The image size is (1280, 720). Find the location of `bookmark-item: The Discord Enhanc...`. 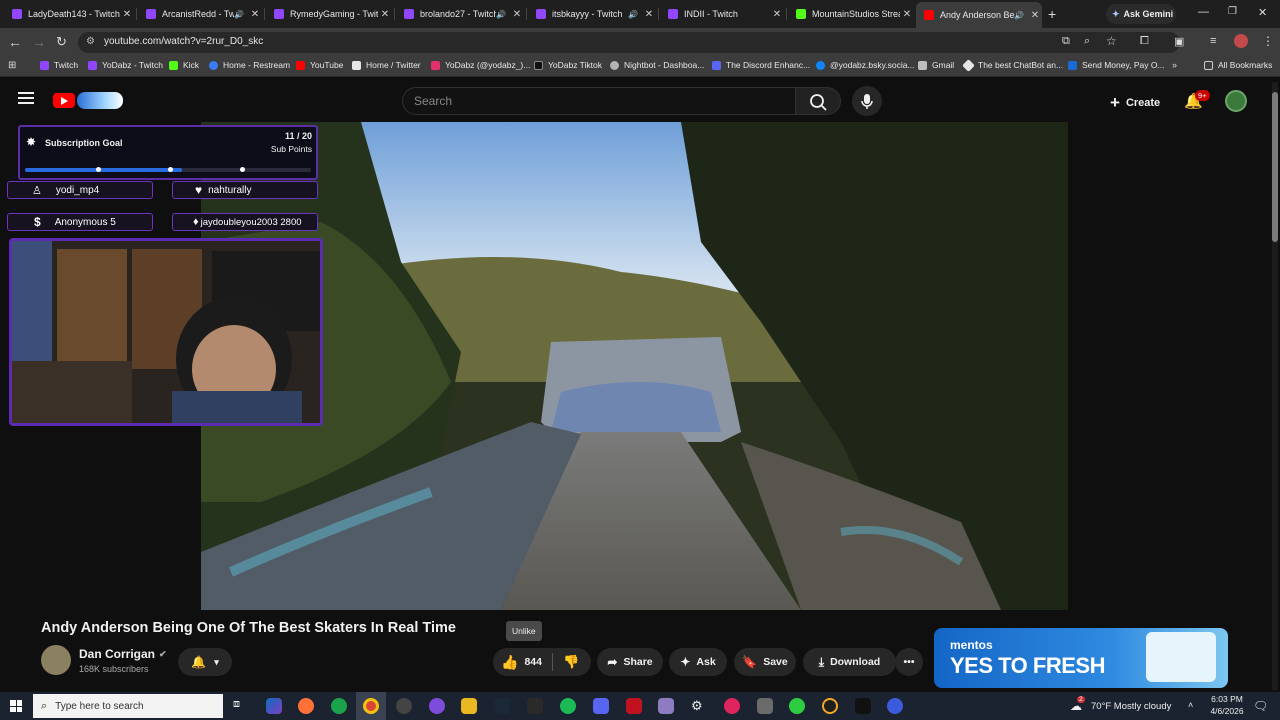

bookmark-item: The Discord Enhanc... is located at coordinates (761, 65).